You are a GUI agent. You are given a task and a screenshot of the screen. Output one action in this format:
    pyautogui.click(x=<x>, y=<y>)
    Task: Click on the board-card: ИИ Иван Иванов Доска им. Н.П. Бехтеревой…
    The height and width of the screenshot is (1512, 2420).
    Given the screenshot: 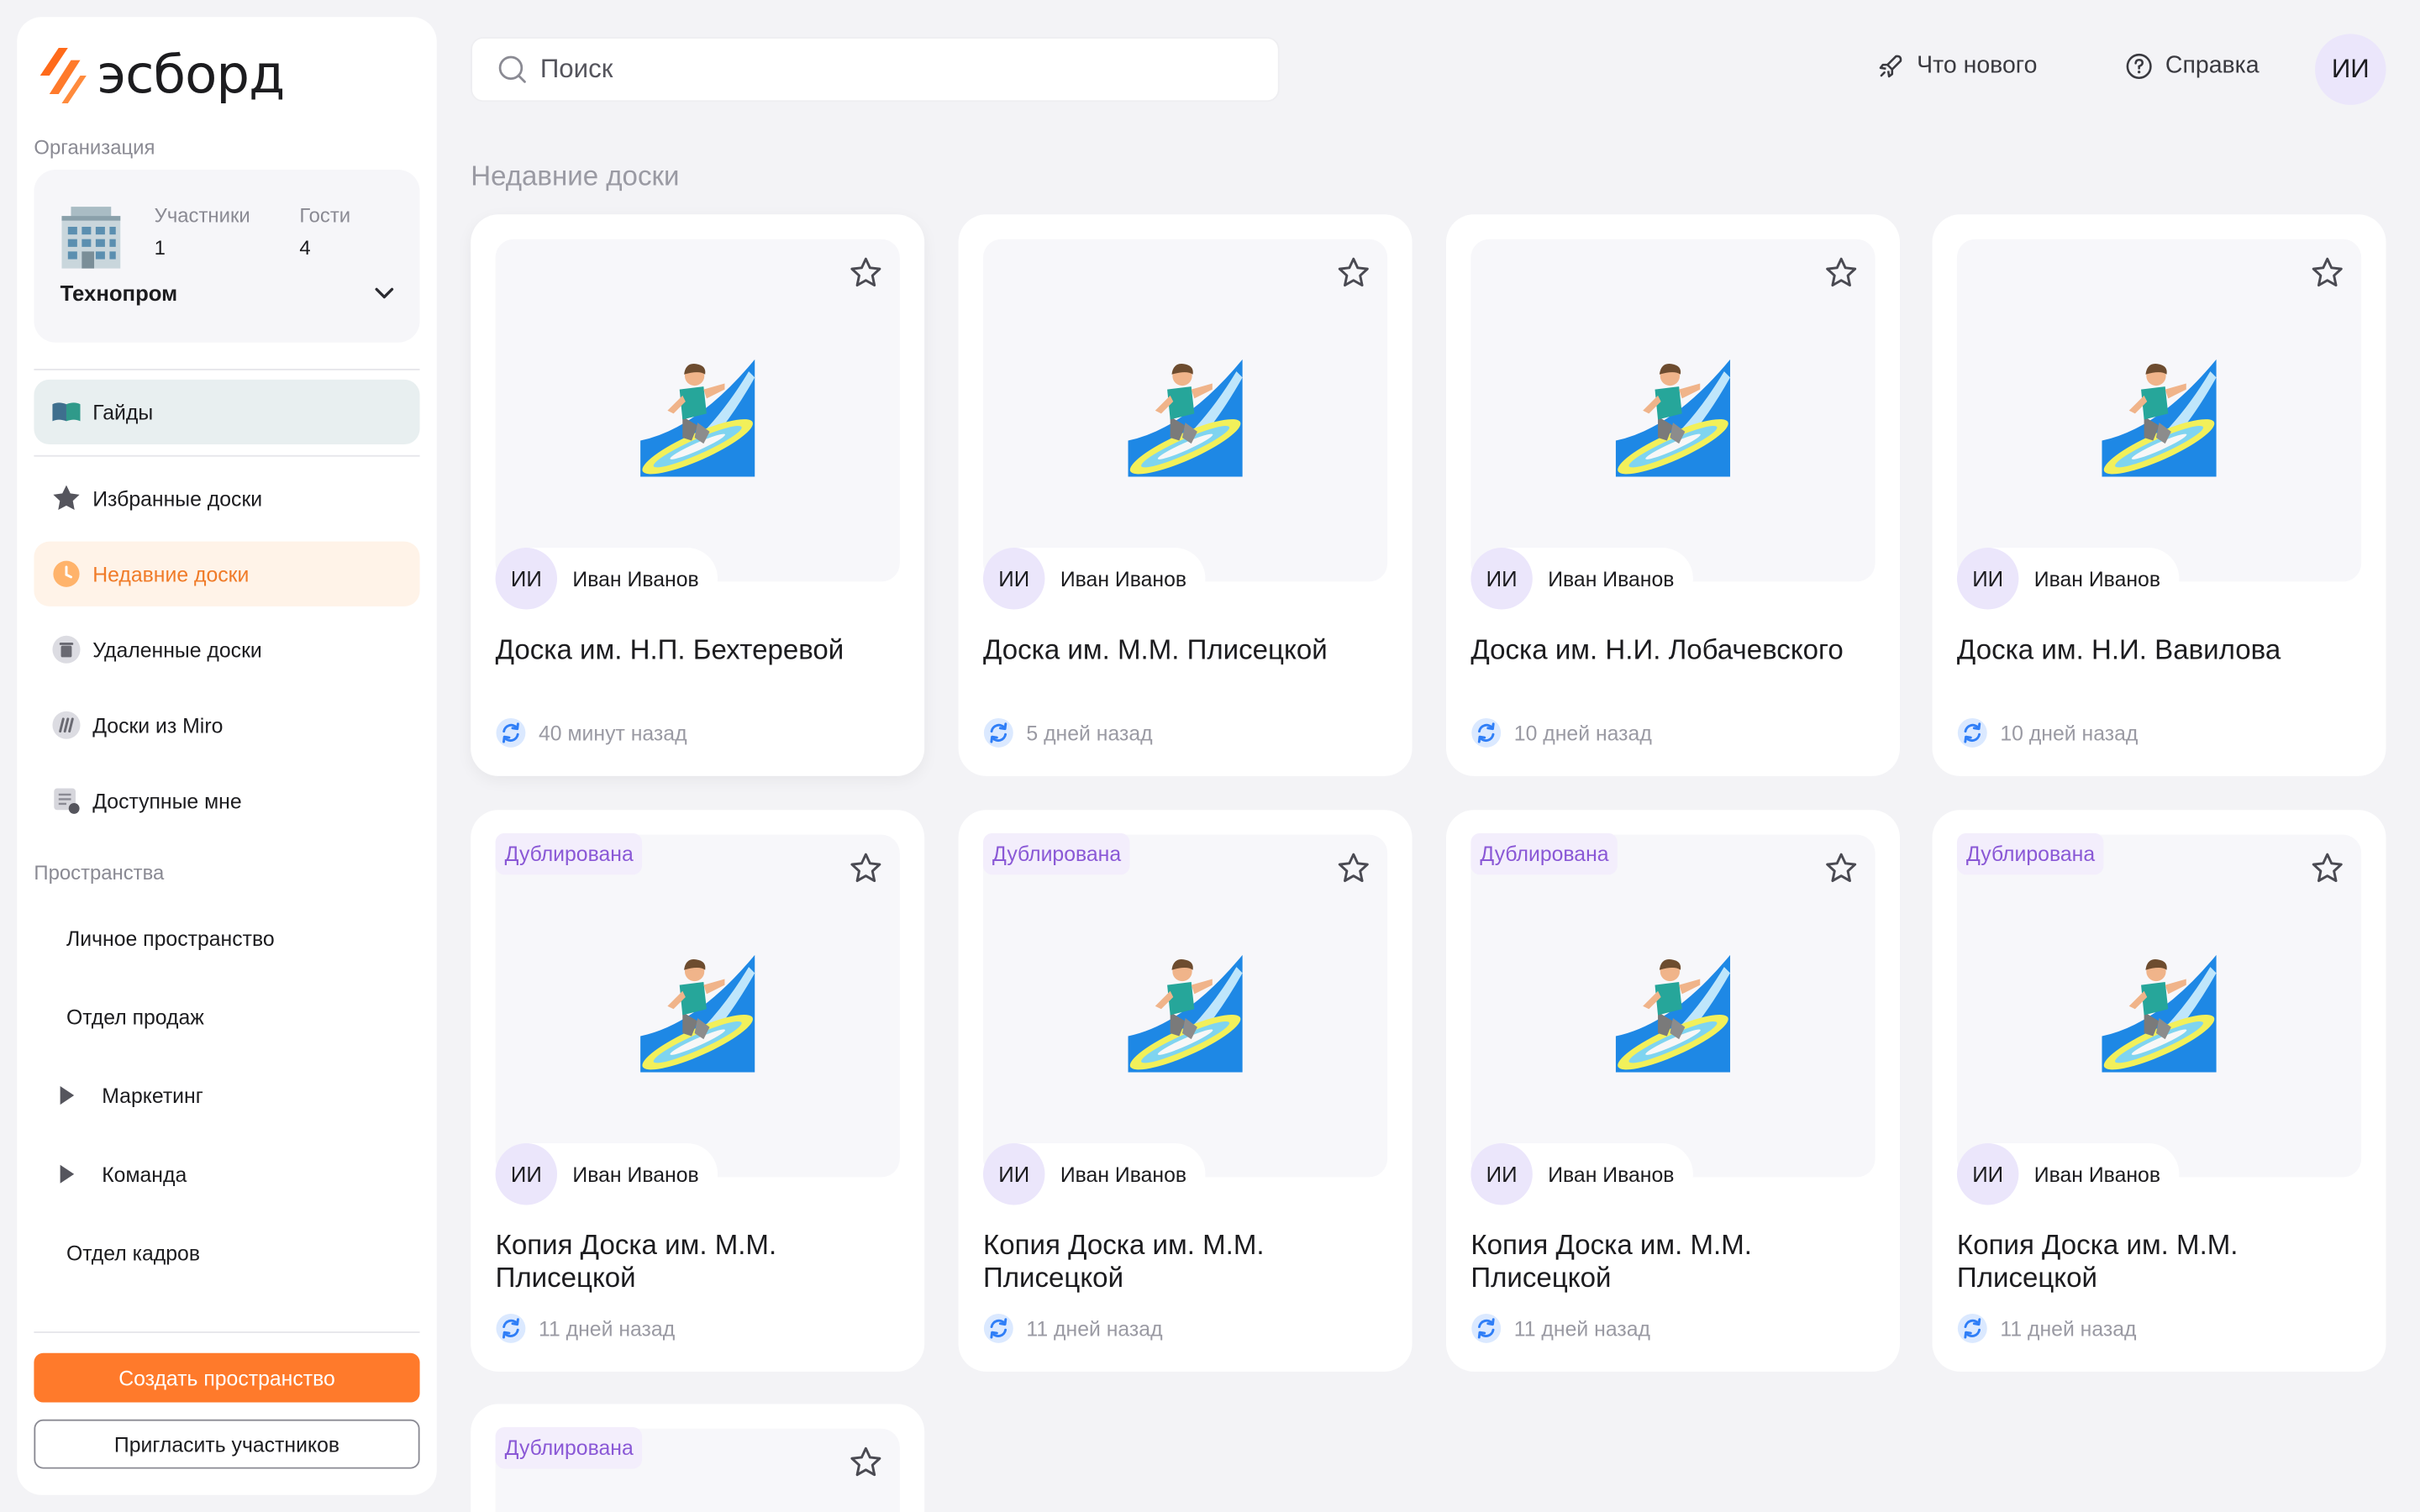 What is the action you would take?
    pyautogui.click(x=698, y=495)
    